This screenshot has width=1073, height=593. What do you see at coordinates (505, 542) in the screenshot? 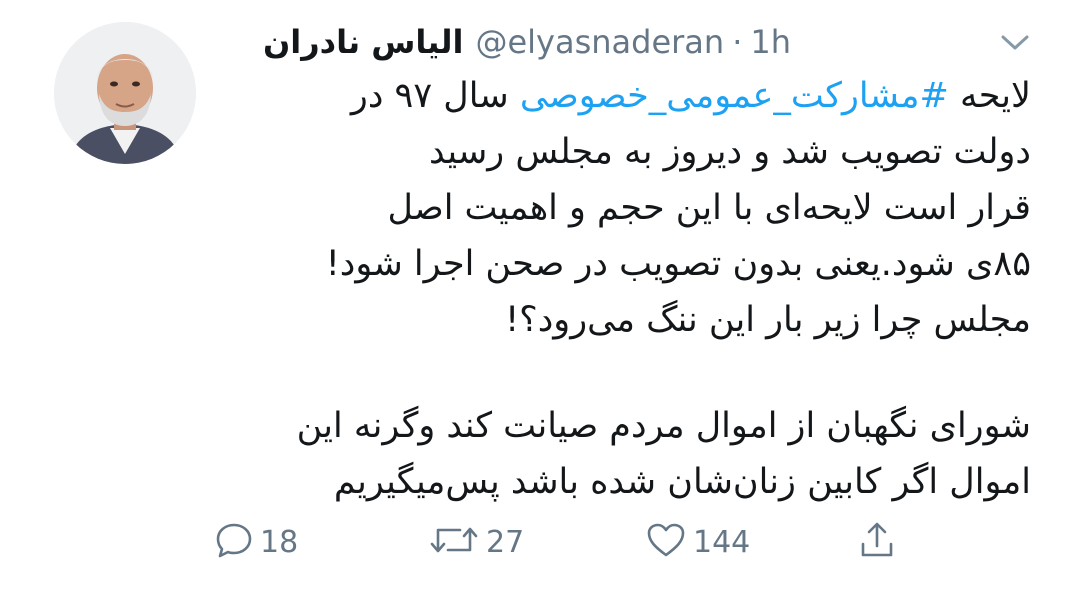
I see `retweet-count: 27` at bounding box center [505, 542].